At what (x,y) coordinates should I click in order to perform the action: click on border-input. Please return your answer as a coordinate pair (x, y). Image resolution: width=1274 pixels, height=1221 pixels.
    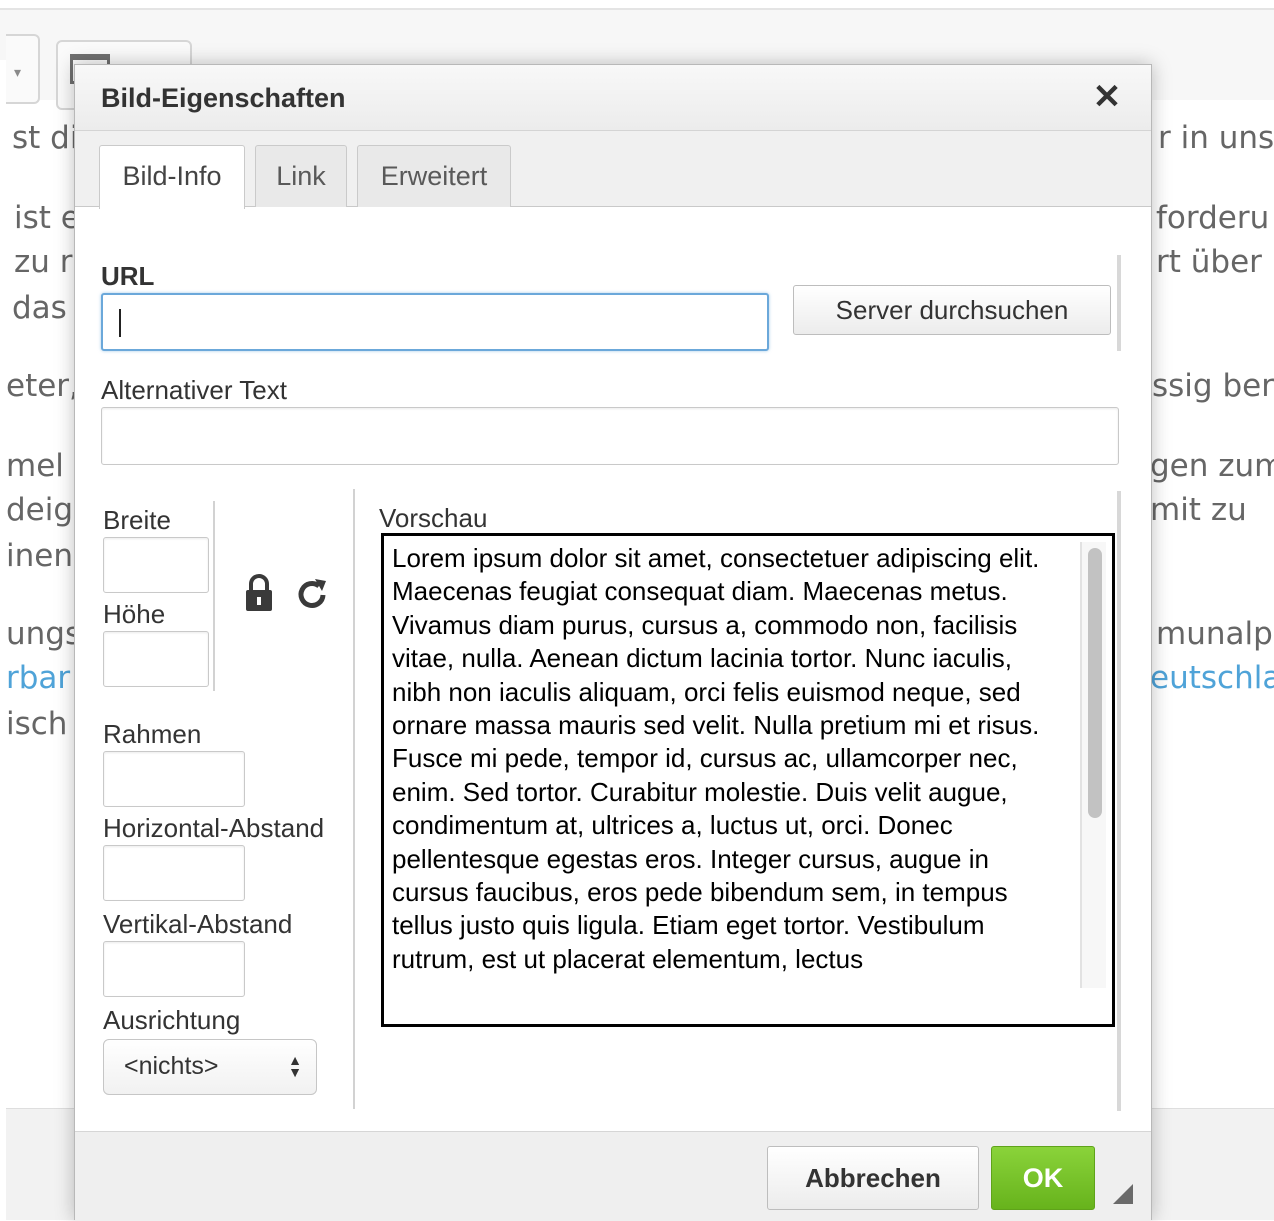
    Looking at the image, I should click on (174, 779).